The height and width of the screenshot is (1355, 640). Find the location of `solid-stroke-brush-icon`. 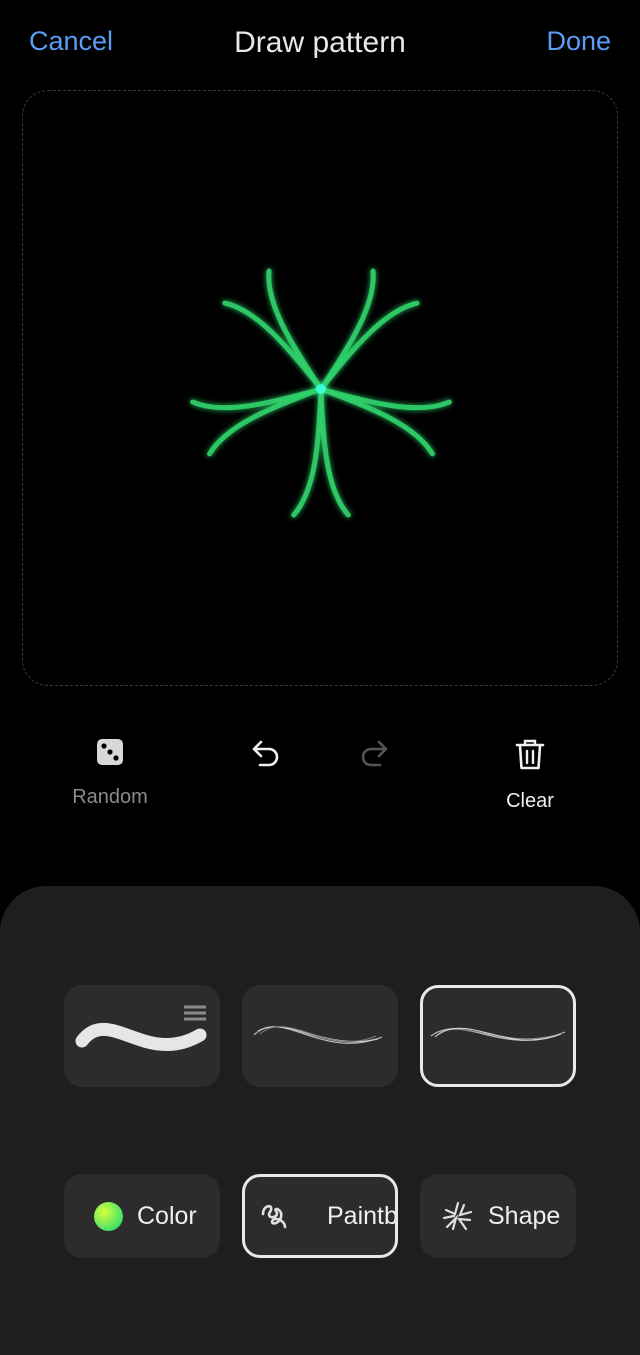

solid-stroke-brush-icon is located at coordinates (141, 1028).